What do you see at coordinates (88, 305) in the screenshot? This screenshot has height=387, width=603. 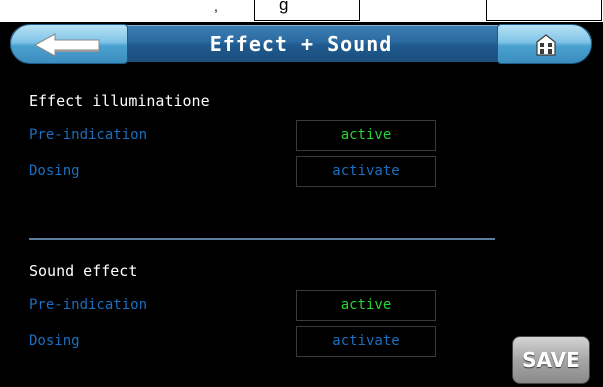 I see `row-label-preindication-sound: Pre-indication` at bounding box center [88, 305].